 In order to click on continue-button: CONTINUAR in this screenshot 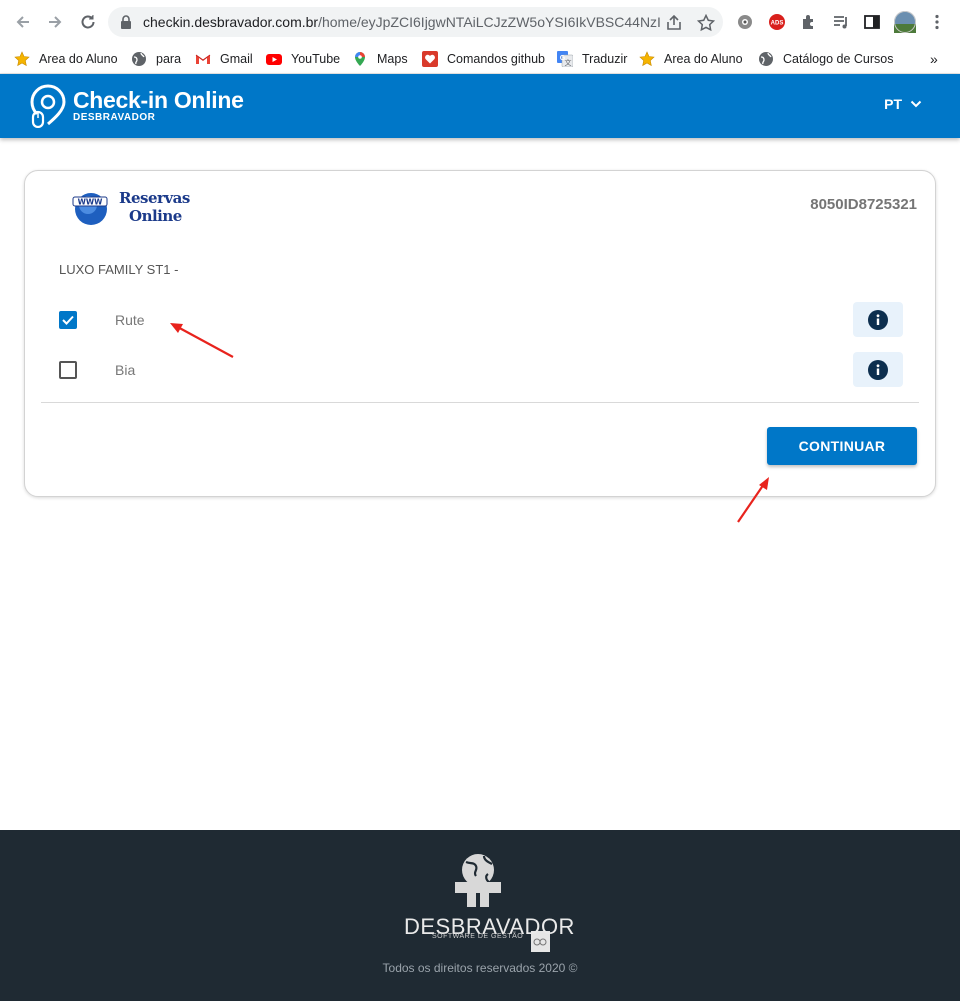, I will do `click(842, 446)`.